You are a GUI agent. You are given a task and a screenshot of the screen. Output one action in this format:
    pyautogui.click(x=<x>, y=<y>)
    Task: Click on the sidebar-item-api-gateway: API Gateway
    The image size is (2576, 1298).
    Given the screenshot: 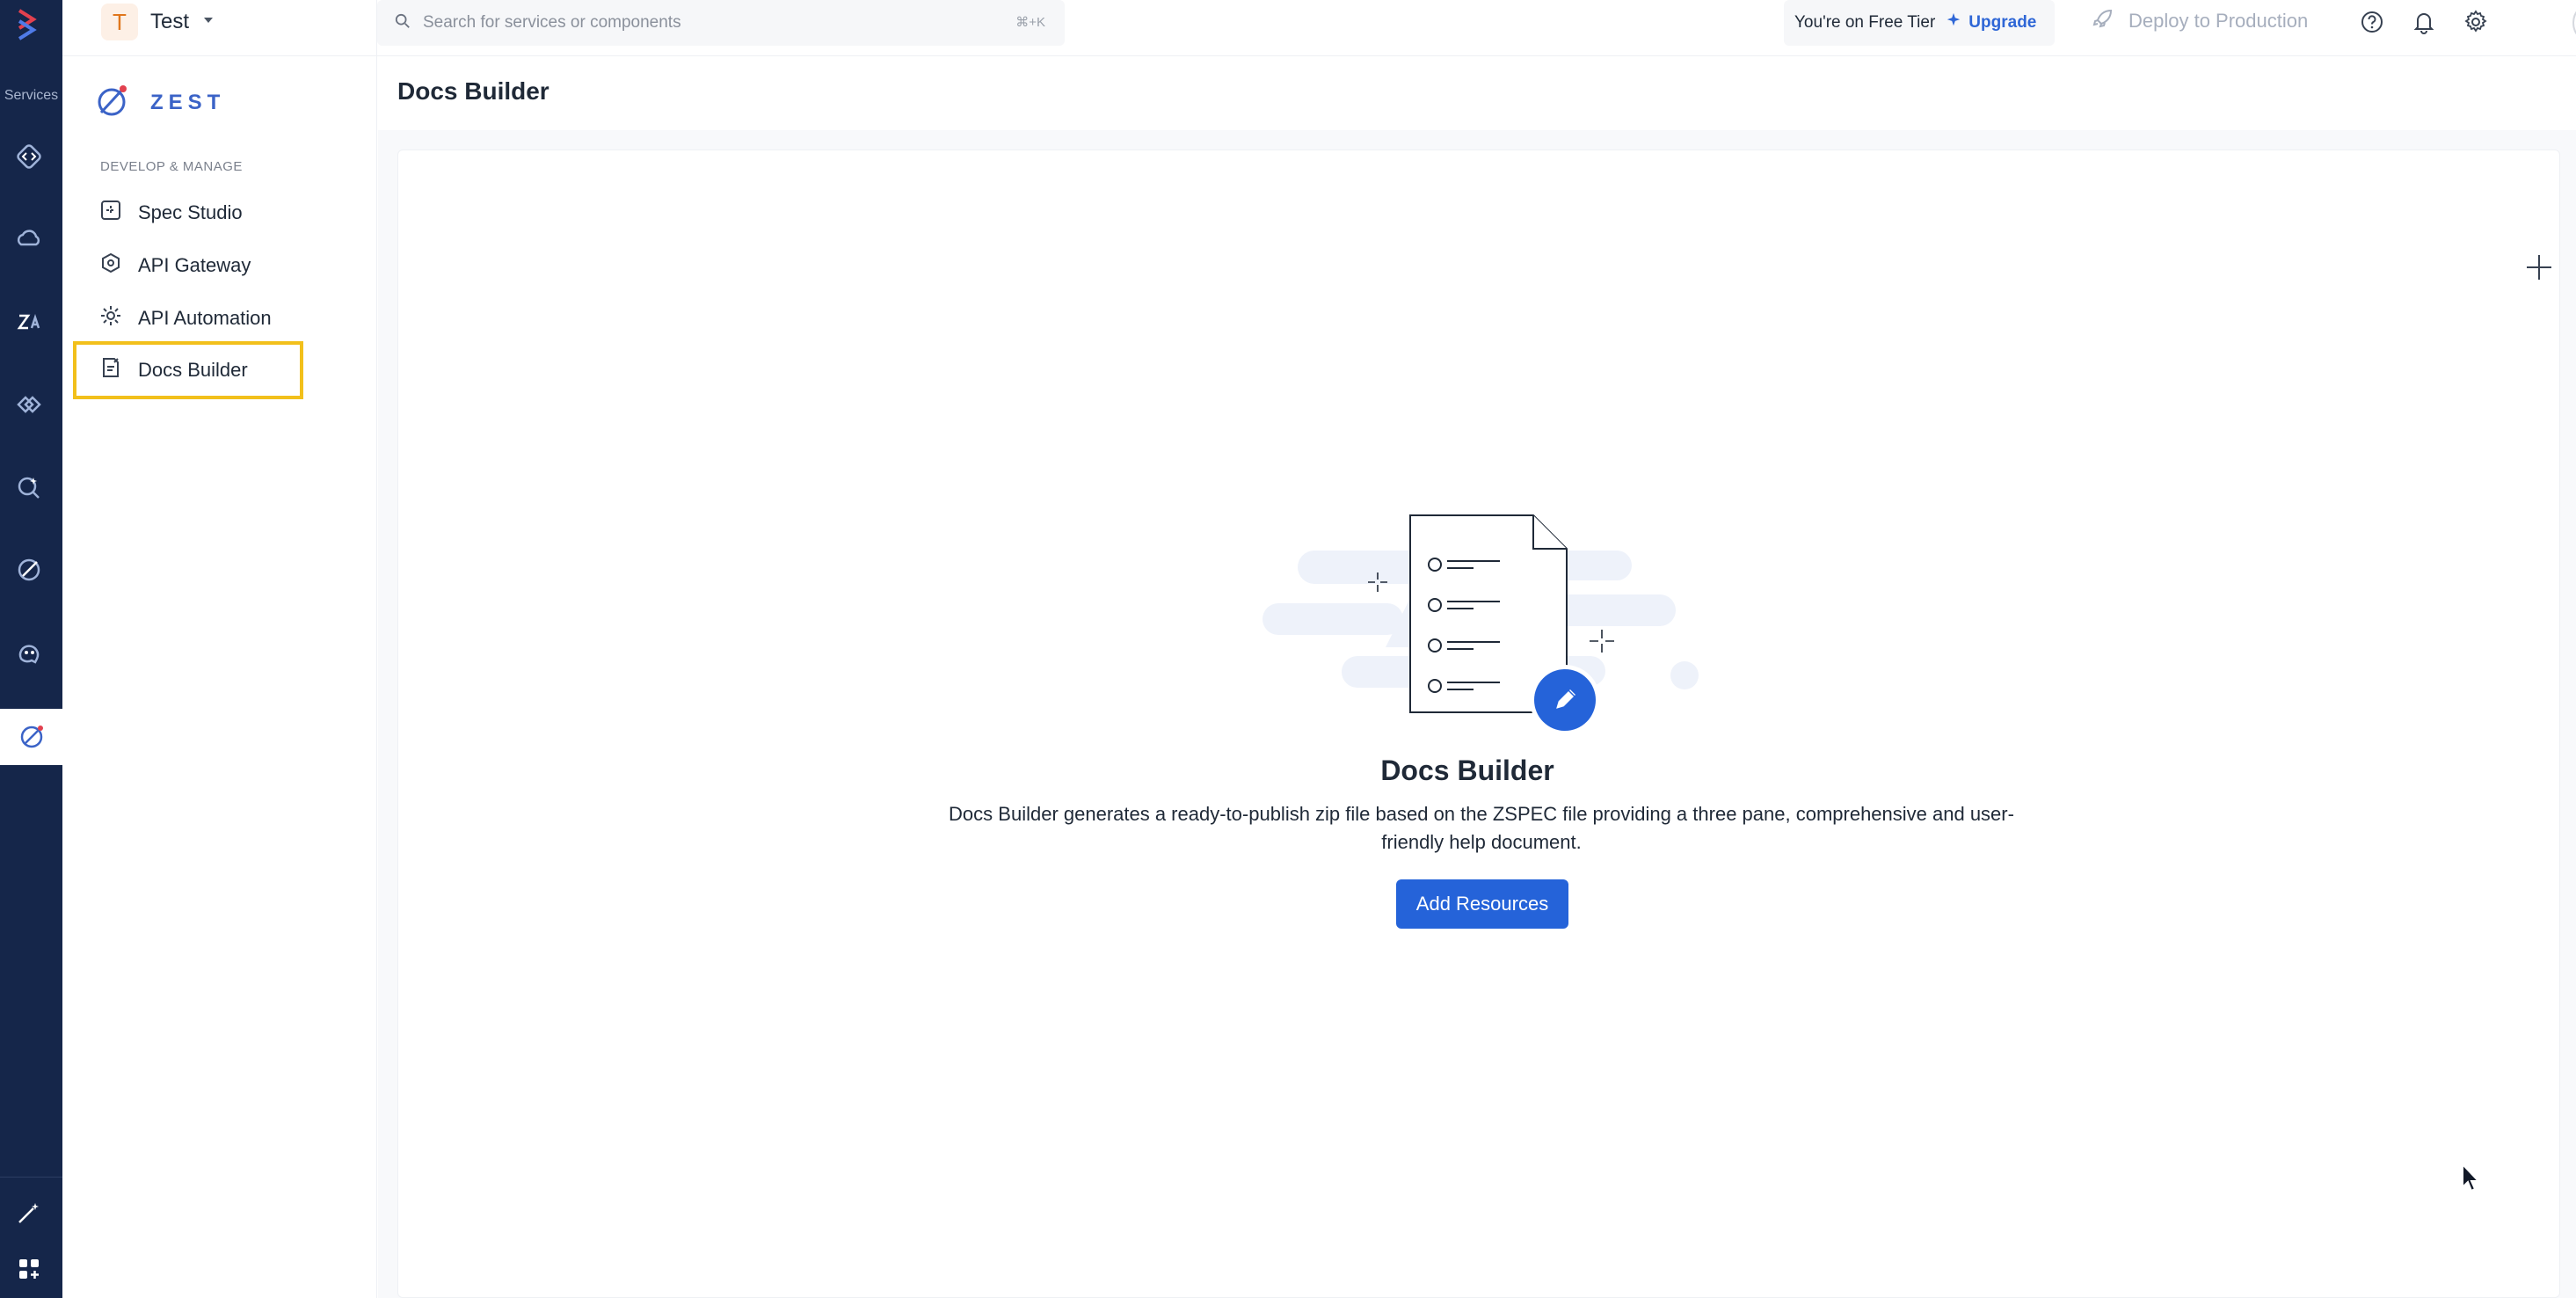 What is the action you would take?
    pyautogui.click(x=188, y=266)
    